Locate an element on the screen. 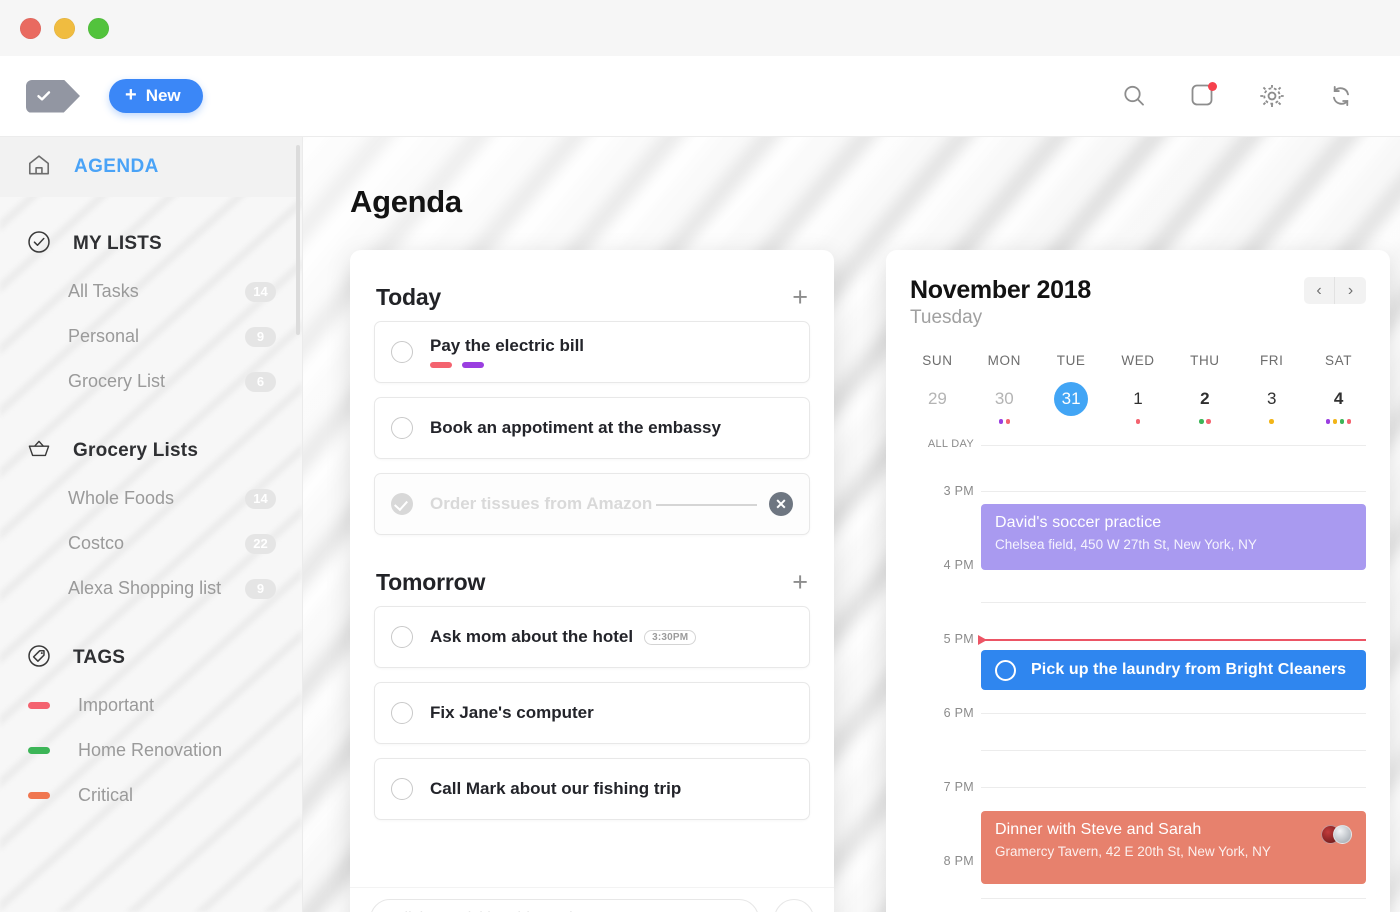 Image resolution: width=1400 pixels, height=912 pixels. sidebar-item-agenda: AGENDA is located at coordinates (151, 167).